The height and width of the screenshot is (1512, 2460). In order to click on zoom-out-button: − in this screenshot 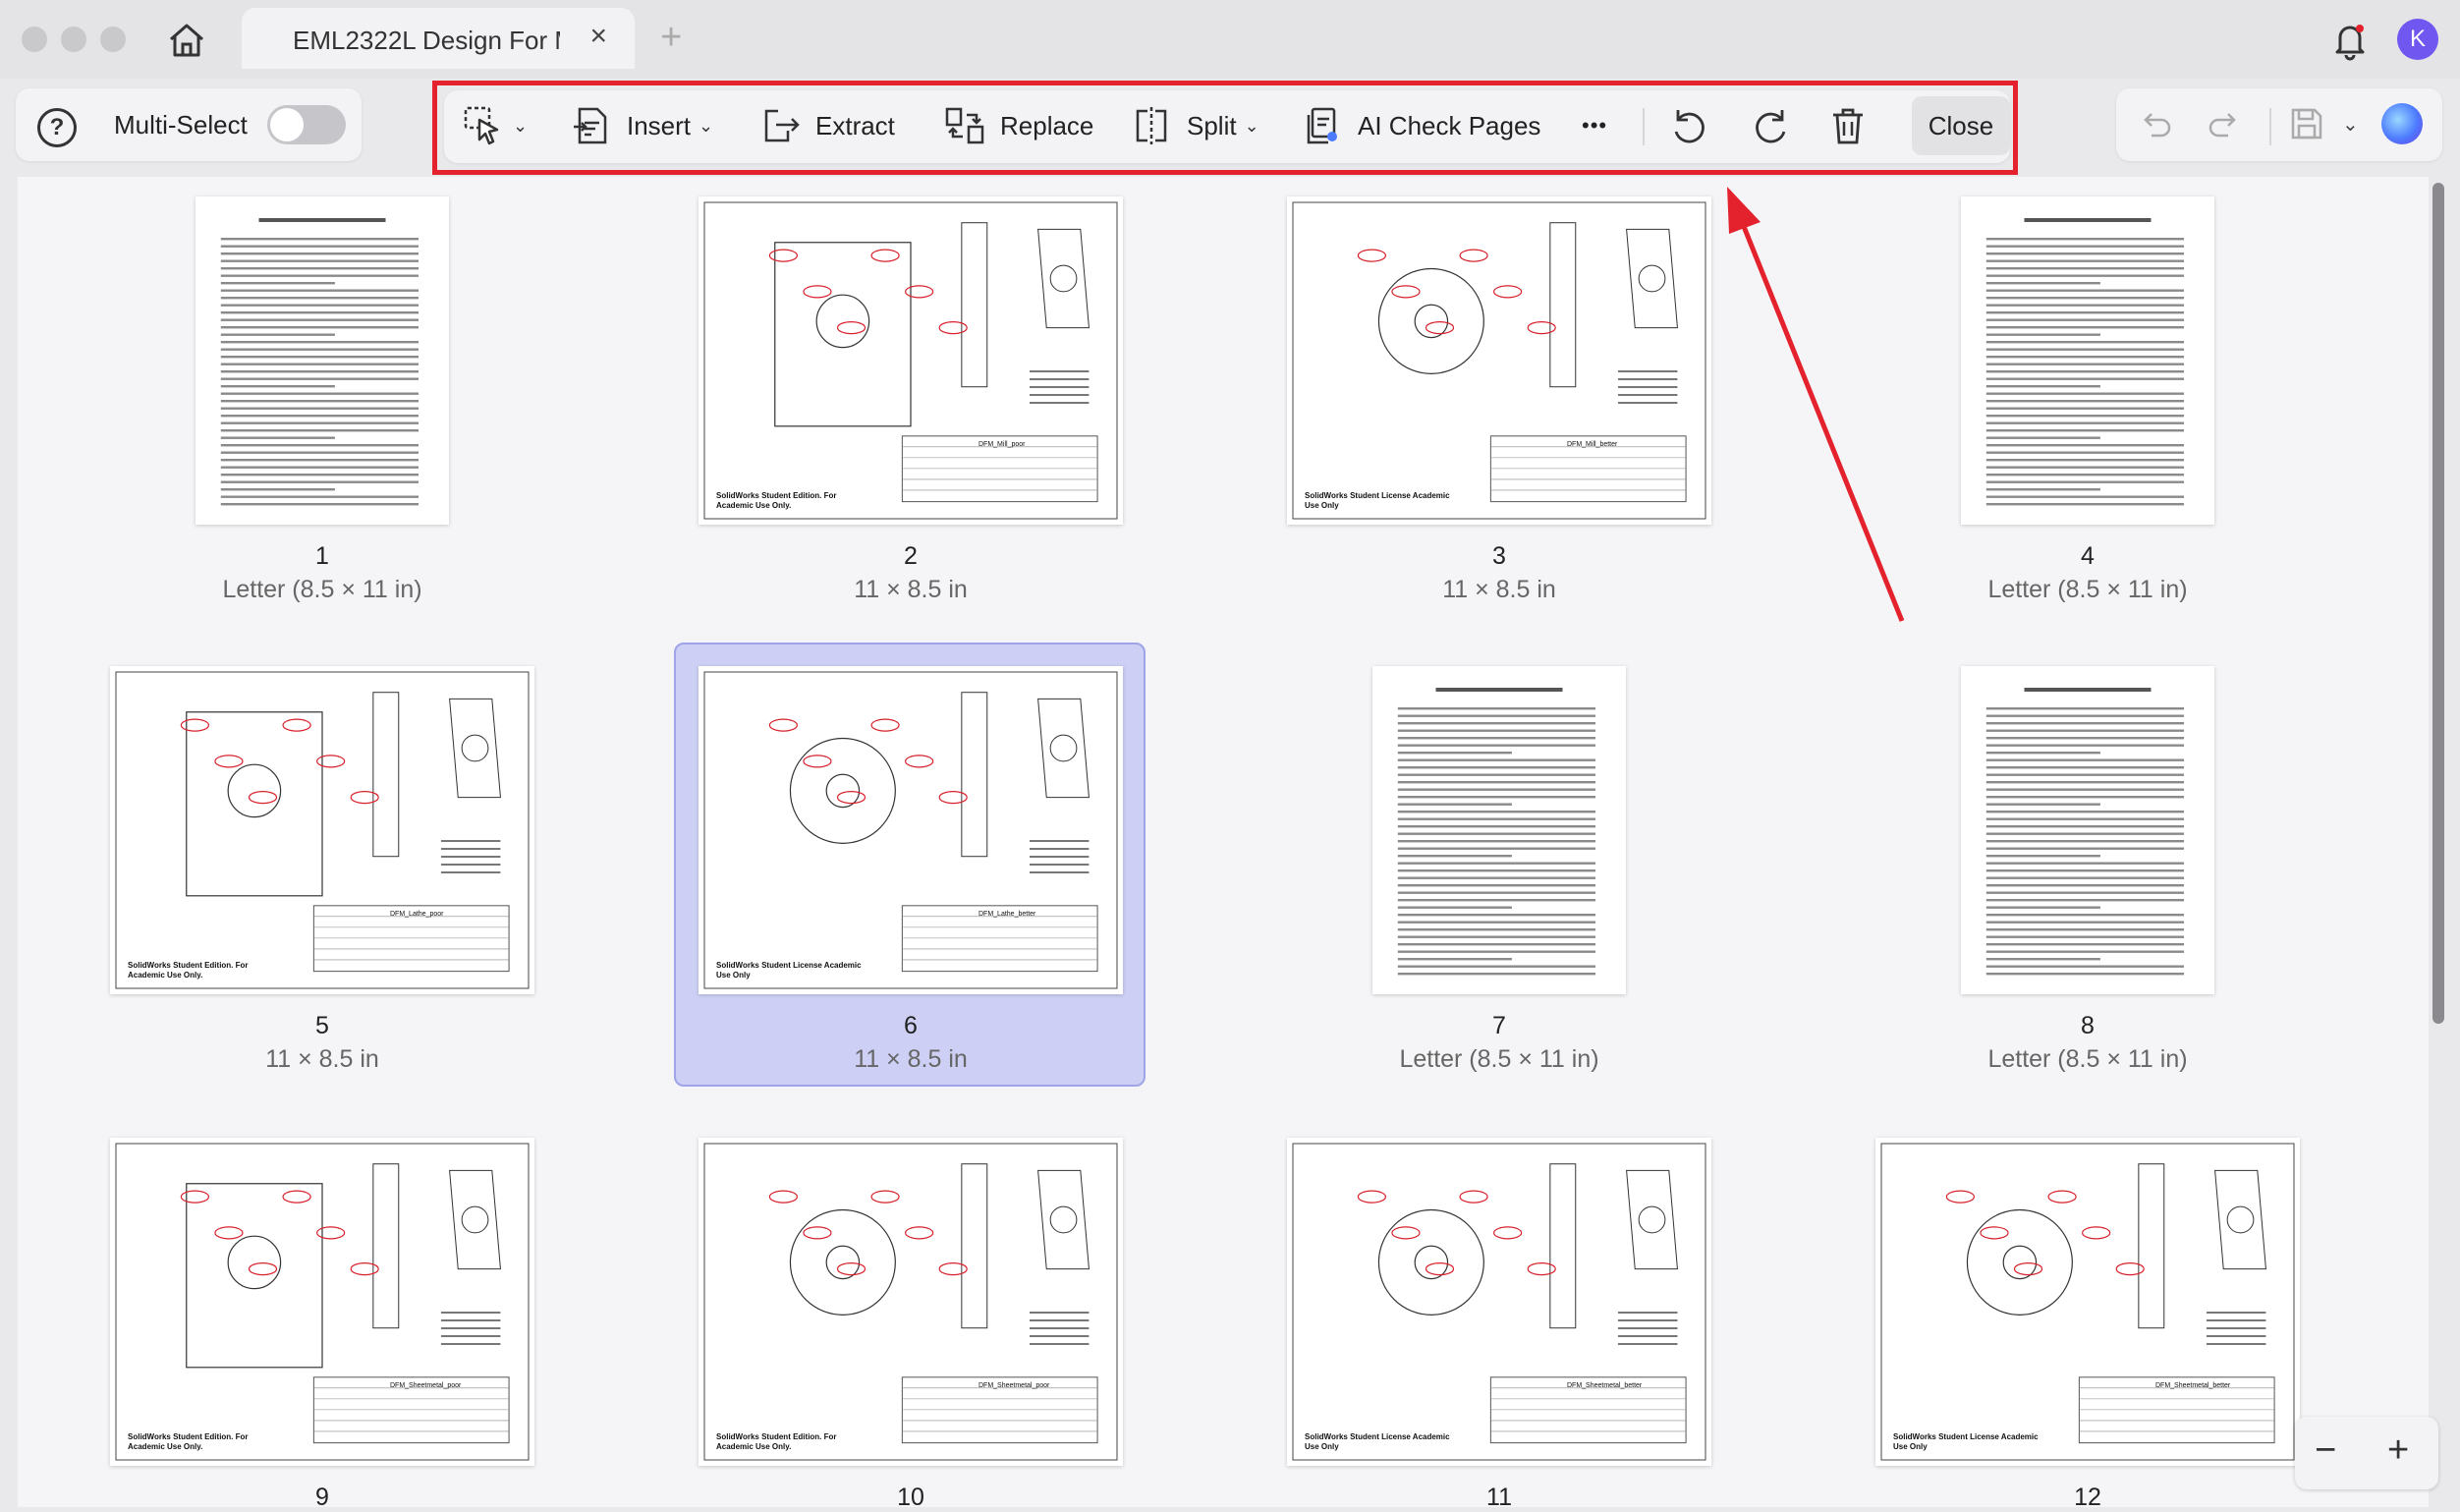, I will do `click(2325, 1450)`.